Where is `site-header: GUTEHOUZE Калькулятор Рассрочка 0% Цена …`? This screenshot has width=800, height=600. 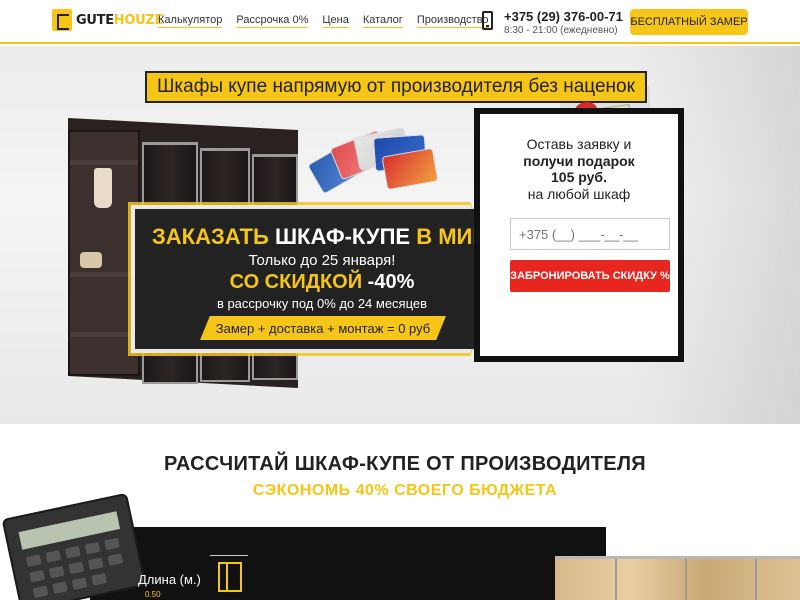
site-header: GUTEHOUZE Калькулятор Рассрочка 0% Цена … is located at coordinates (400, 22).